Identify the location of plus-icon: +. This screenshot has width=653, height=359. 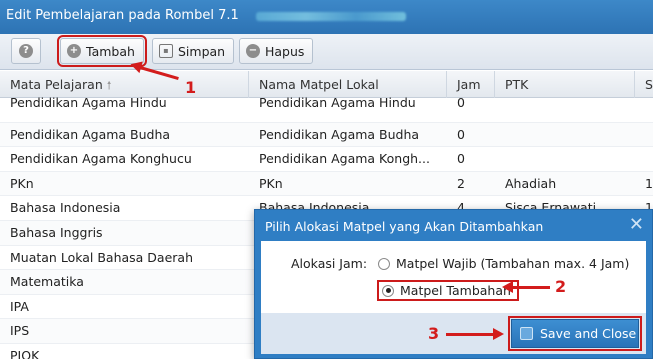
(74, 51).